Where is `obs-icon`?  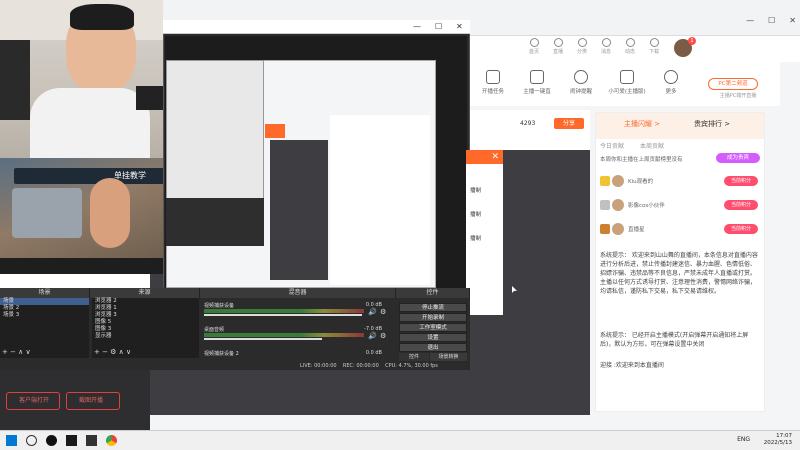
obs-icon is located at coordinates (51, 440).